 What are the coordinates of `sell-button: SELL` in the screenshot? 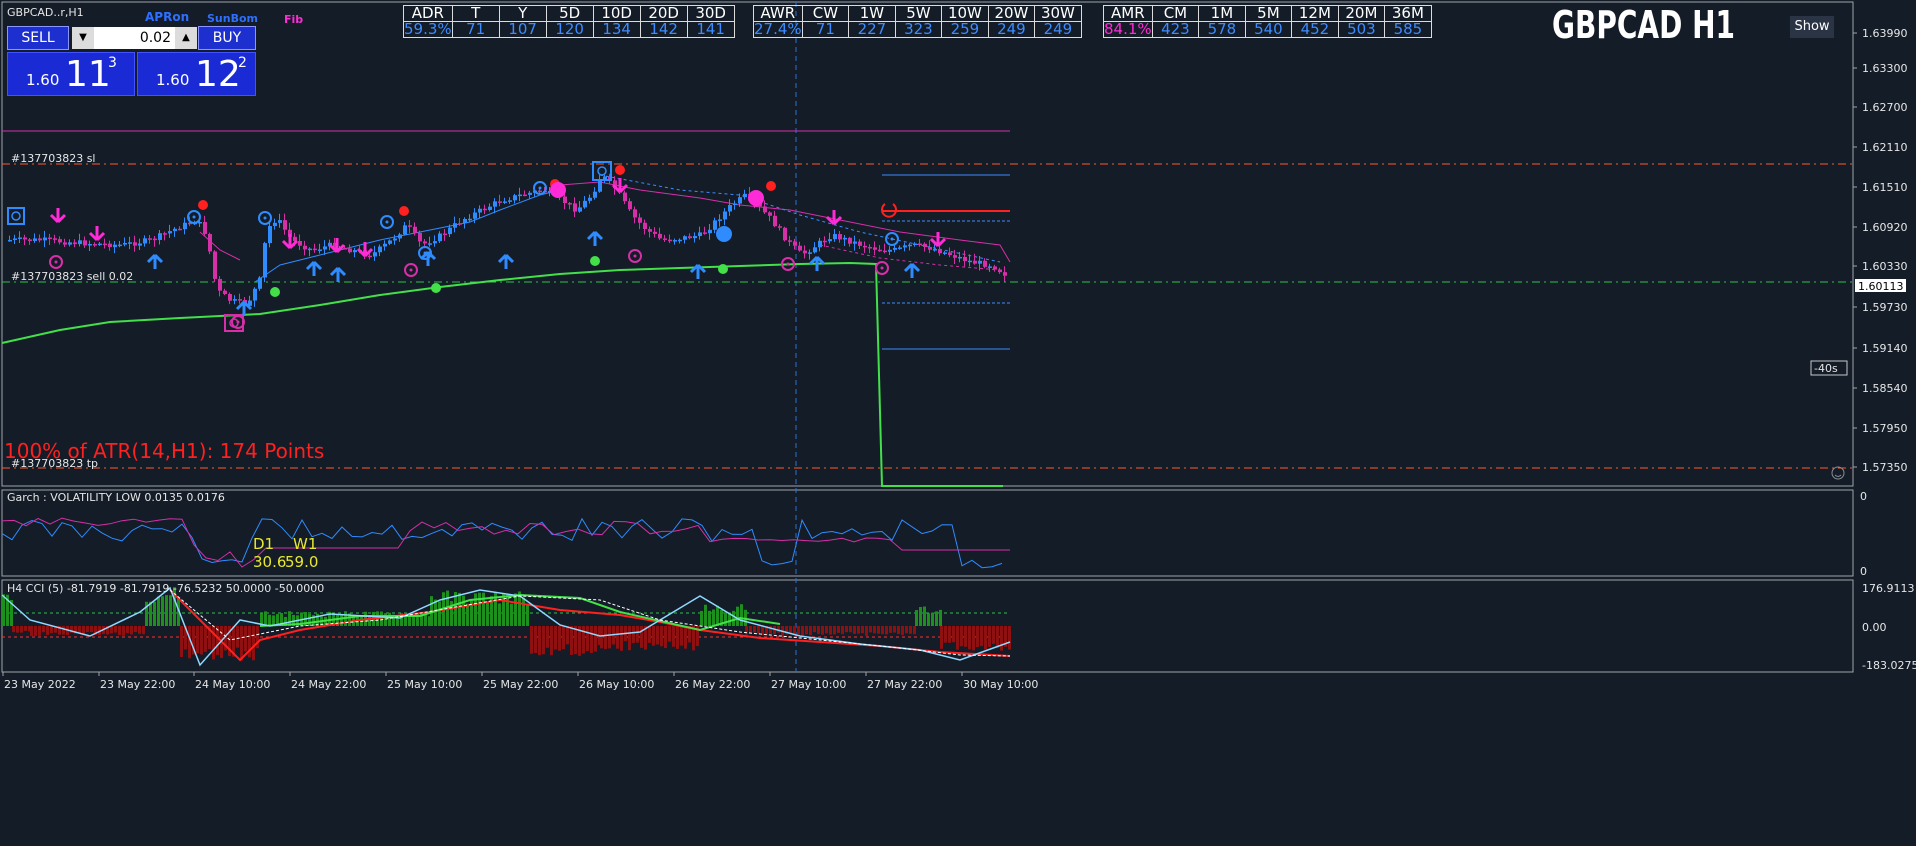 It's located at (38, 38).